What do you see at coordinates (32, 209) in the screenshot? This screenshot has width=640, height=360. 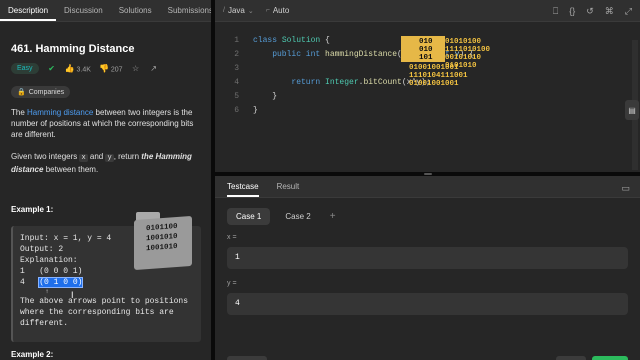 I see `example-1-title: Example 1:` at bounding box center [32, 209].